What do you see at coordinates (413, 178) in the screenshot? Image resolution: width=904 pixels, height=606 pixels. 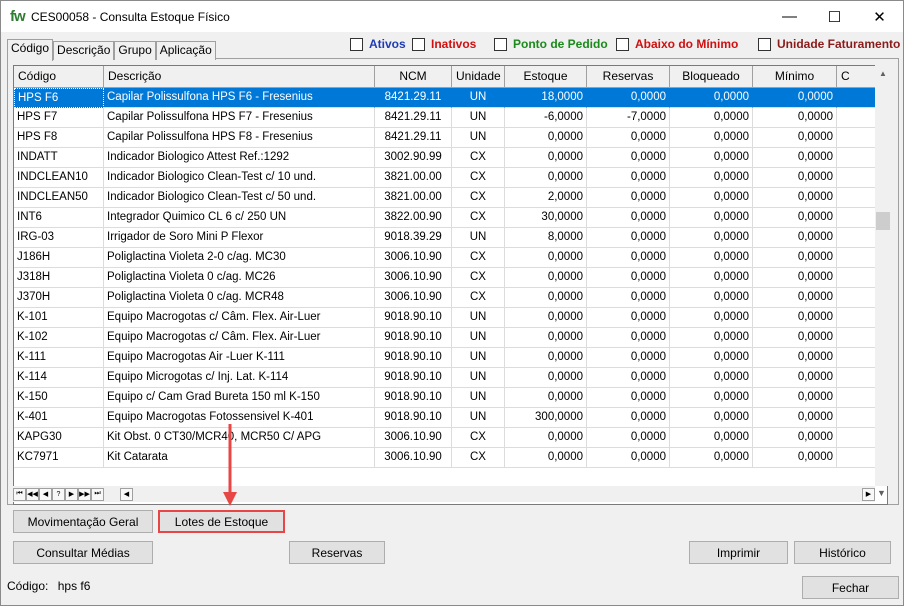 I see `cell-ncm: 3821.00.00` at bounding box center [413, 178].